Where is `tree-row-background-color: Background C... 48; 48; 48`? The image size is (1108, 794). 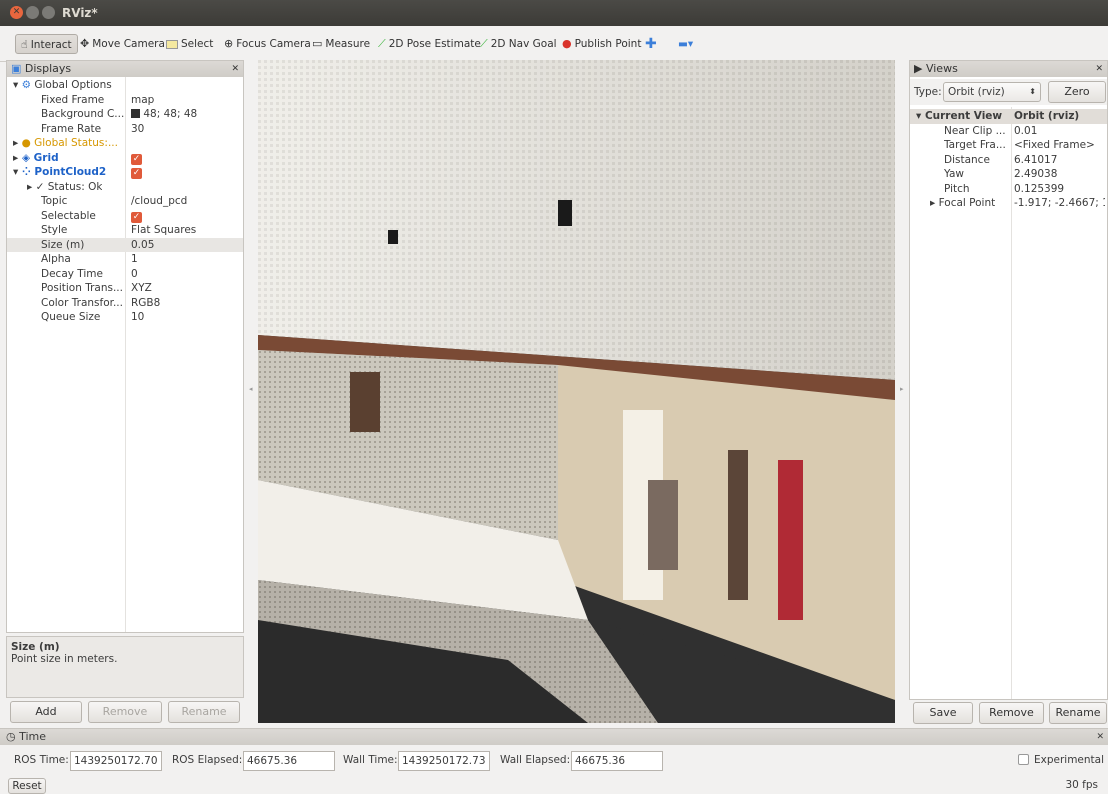 tree-row-background-color: Background C... 48; 48; 48 is located at coordinates (125, 114).